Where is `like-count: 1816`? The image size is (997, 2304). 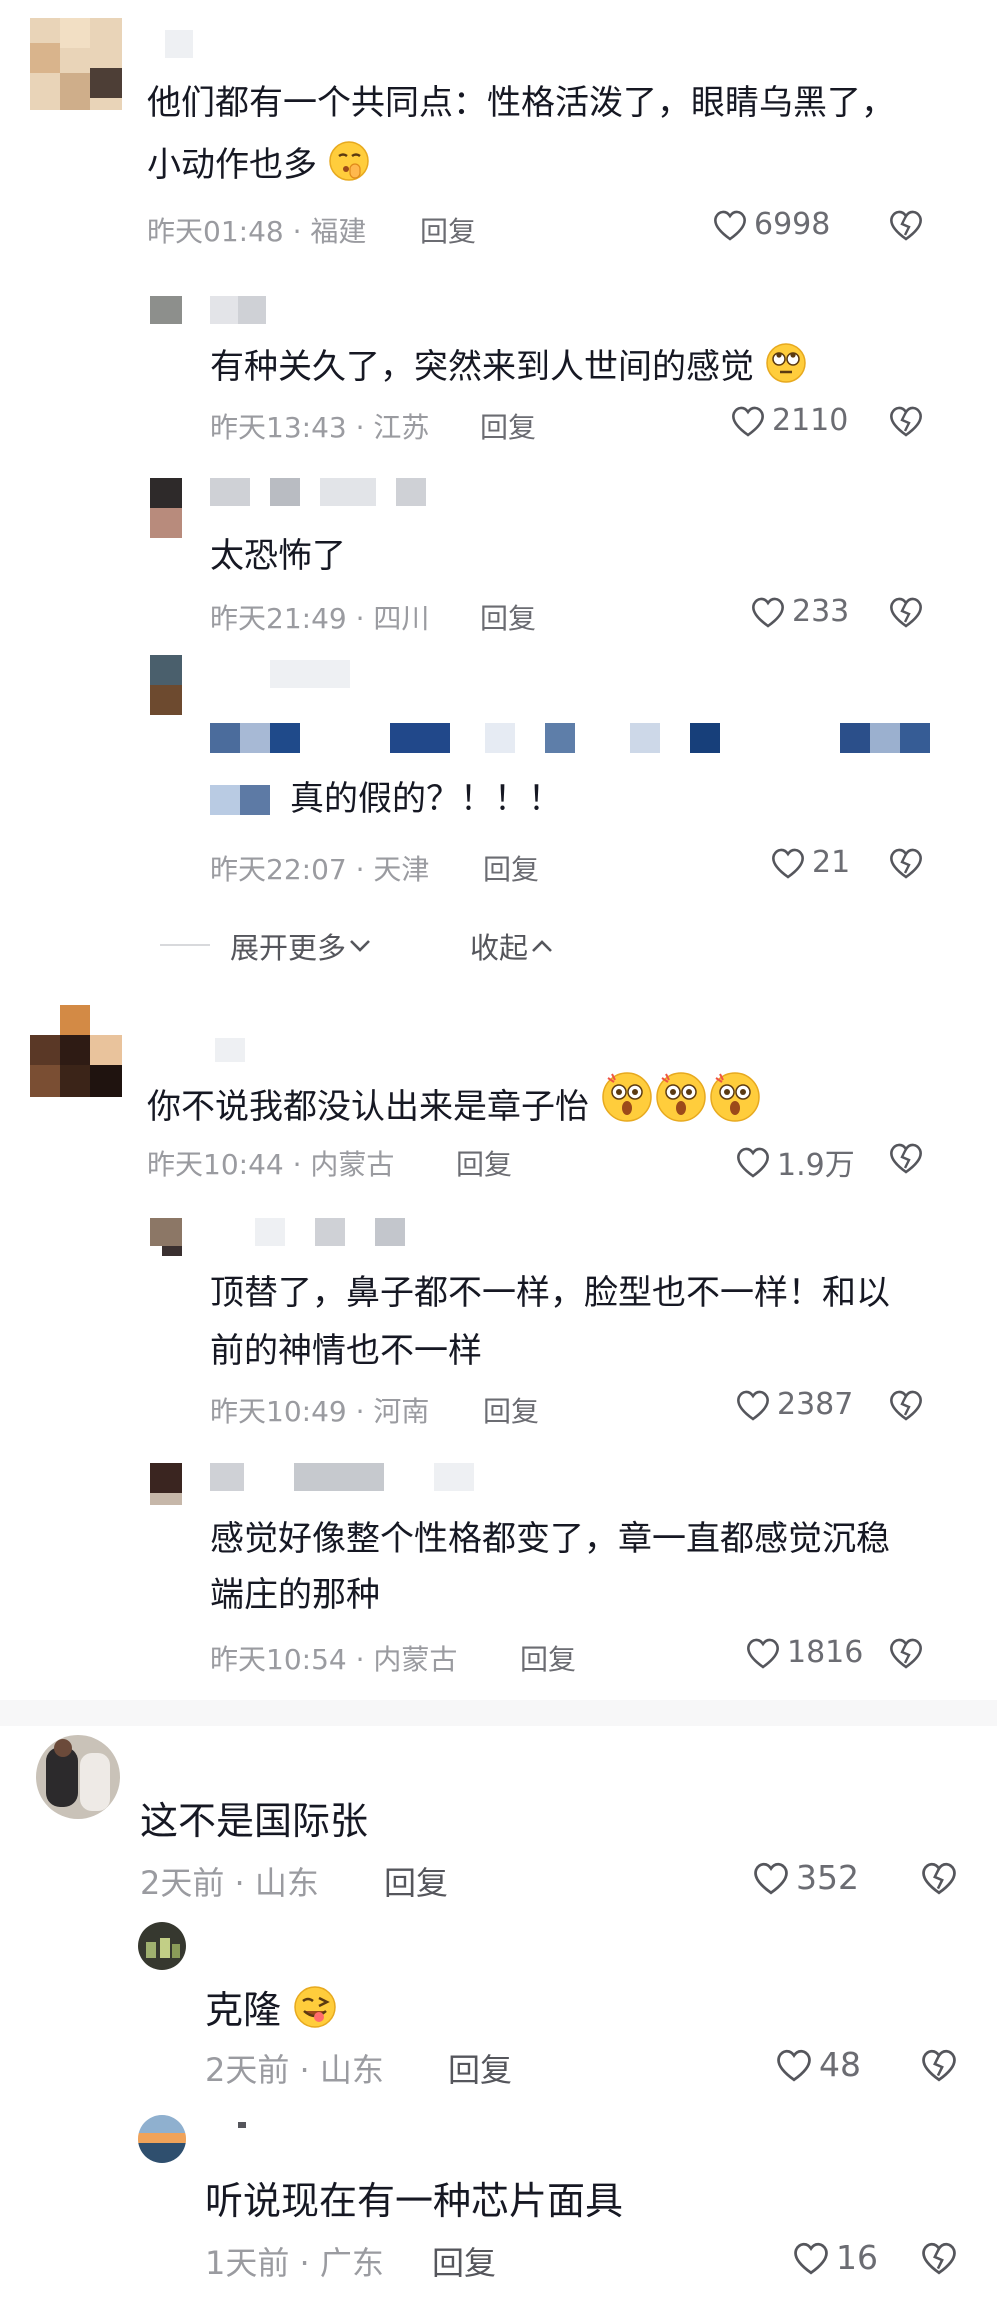
like-count: 1816 is located at coordinates (825, 1652).